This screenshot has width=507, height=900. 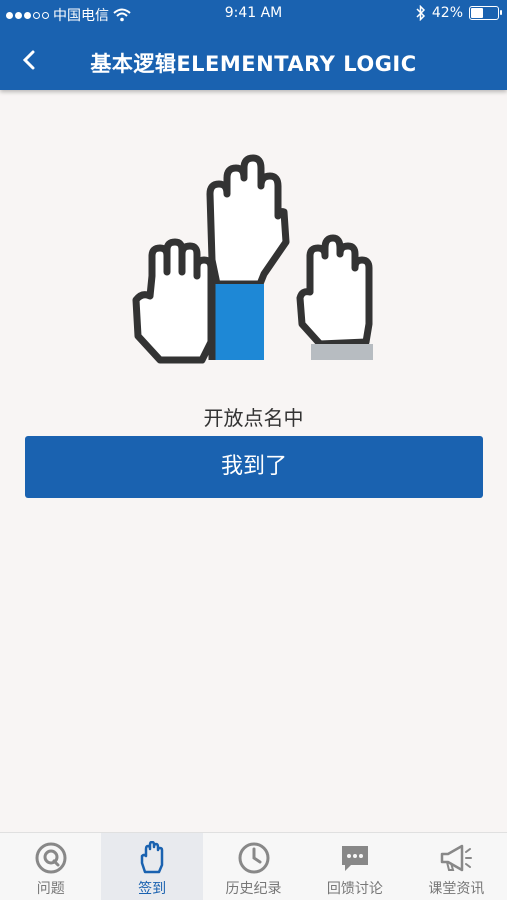 I want to click on navigation-bar: 基本逻辑ELEMENTARY LOGIC, so click(x=253, y=62).